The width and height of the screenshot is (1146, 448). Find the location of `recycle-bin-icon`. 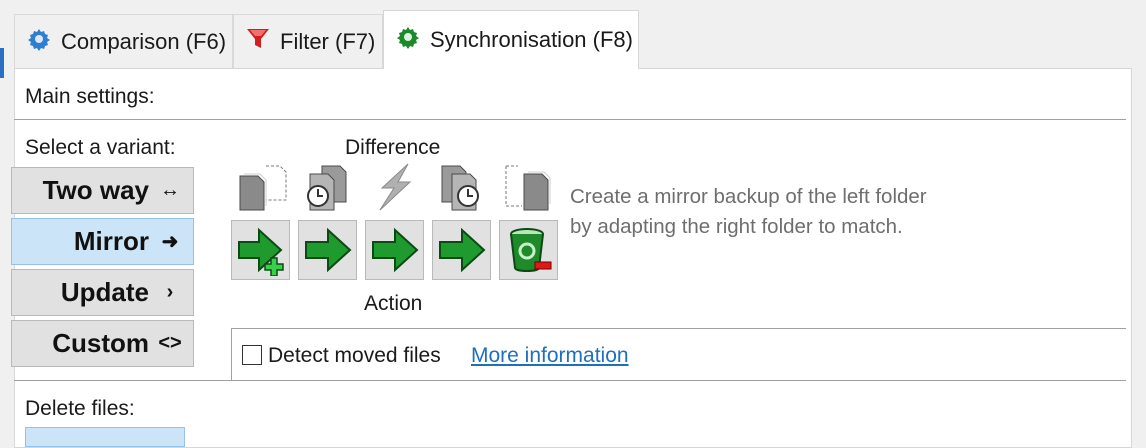

recycle-bin-icon is located at coordinates (530, 250).